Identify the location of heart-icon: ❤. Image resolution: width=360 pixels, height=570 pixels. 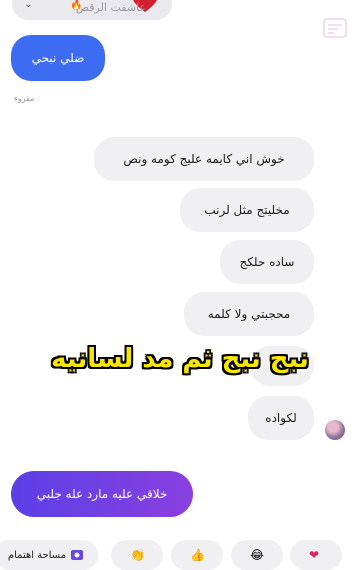
(314, 555).